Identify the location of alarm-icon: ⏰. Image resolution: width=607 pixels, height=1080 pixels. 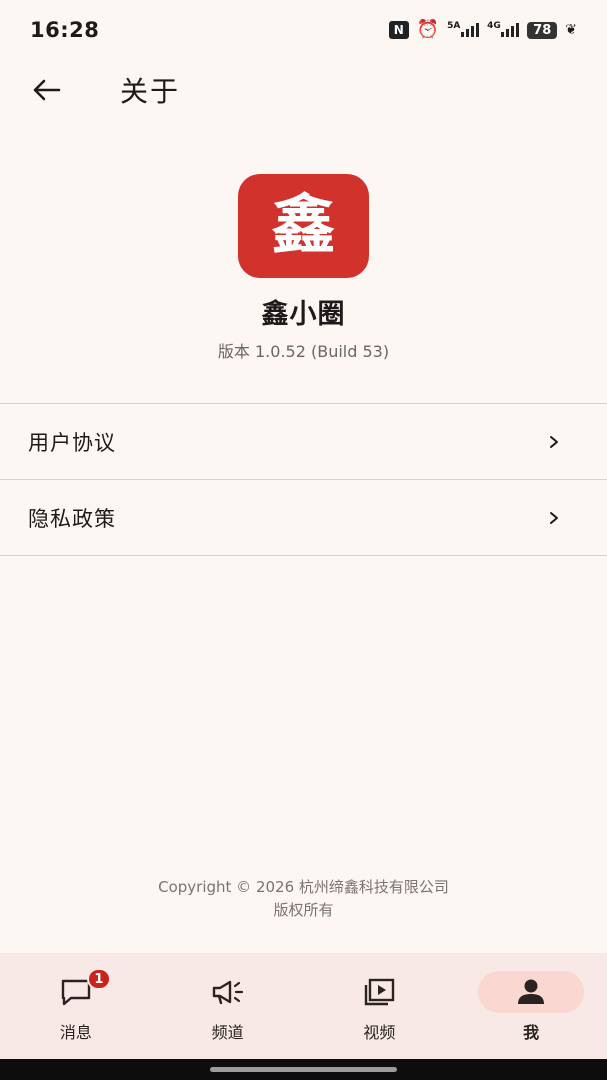
(428, 29).